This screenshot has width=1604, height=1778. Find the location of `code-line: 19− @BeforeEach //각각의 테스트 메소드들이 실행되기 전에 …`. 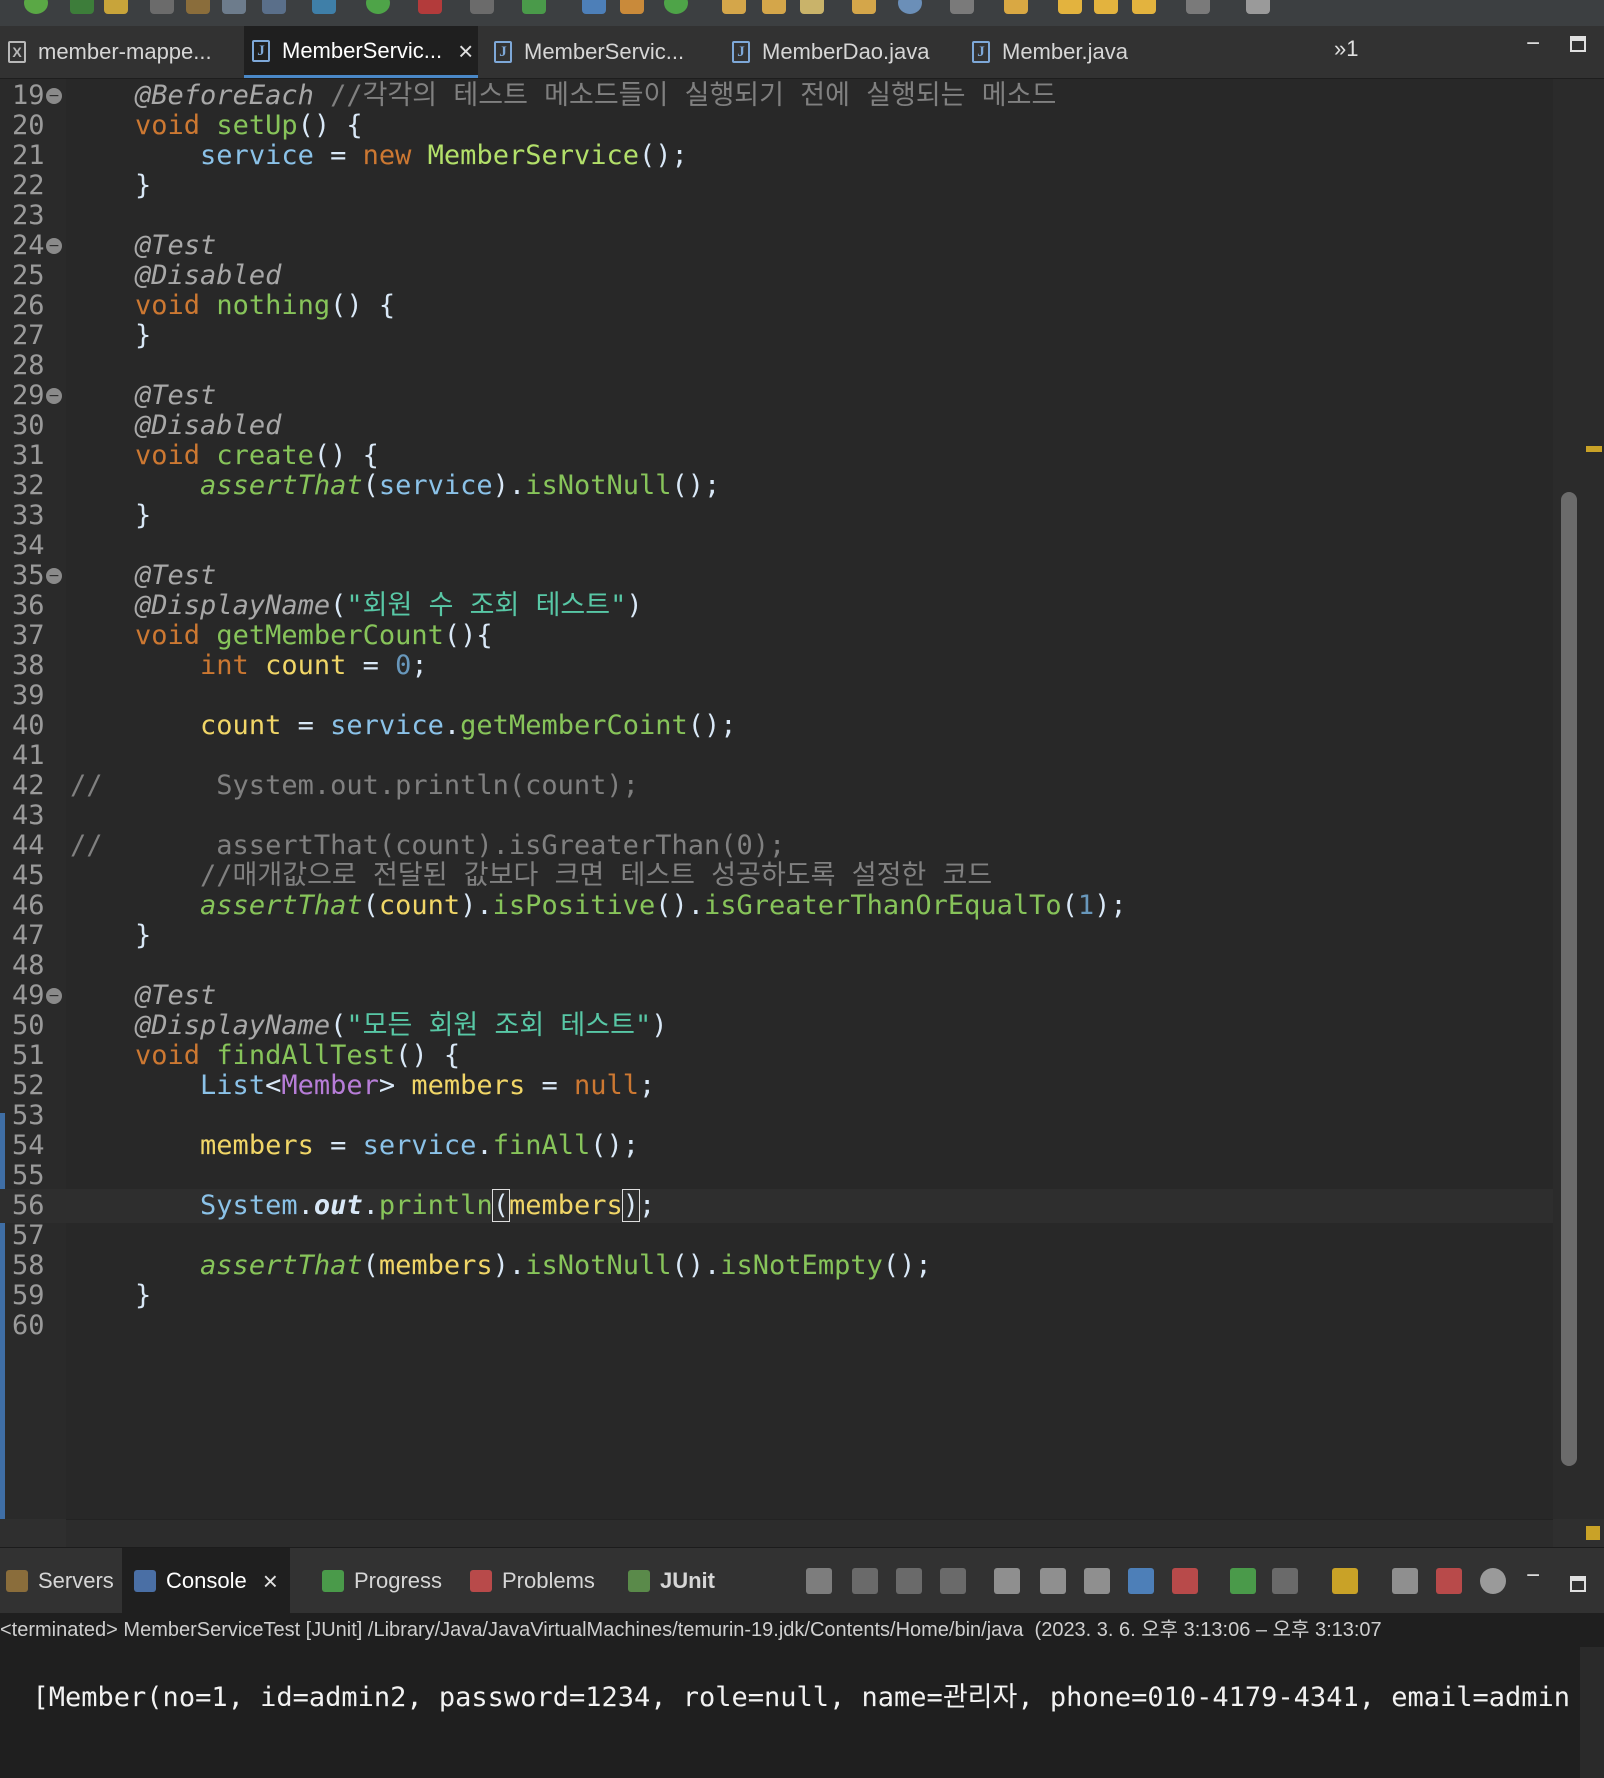

code-line: 19− @BeforeEach //각각의 테스트 메소드들이 실행되기 전에 … is located at coordinates (776, 96).